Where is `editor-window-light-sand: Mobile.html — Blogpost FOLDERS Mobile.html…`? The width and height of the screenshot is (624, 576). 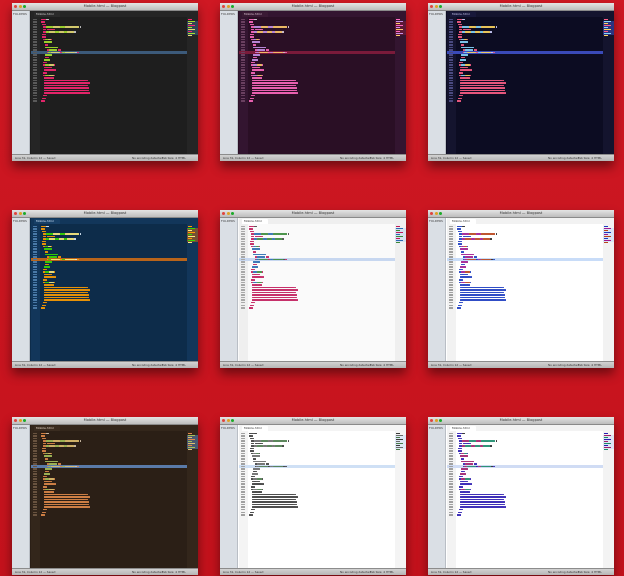 editor-window-light-sand: Mobile.html — Blogpost FOLDERS Mobile.html… is located at coordinates (313, 289).